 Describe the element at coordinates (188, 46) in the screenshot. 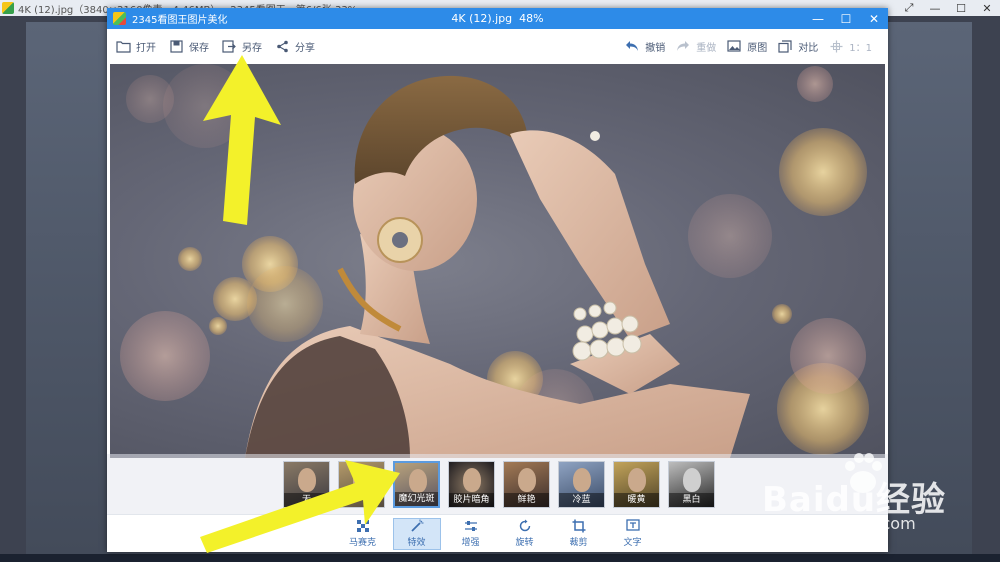

I see `save-button: 保存` at that location.